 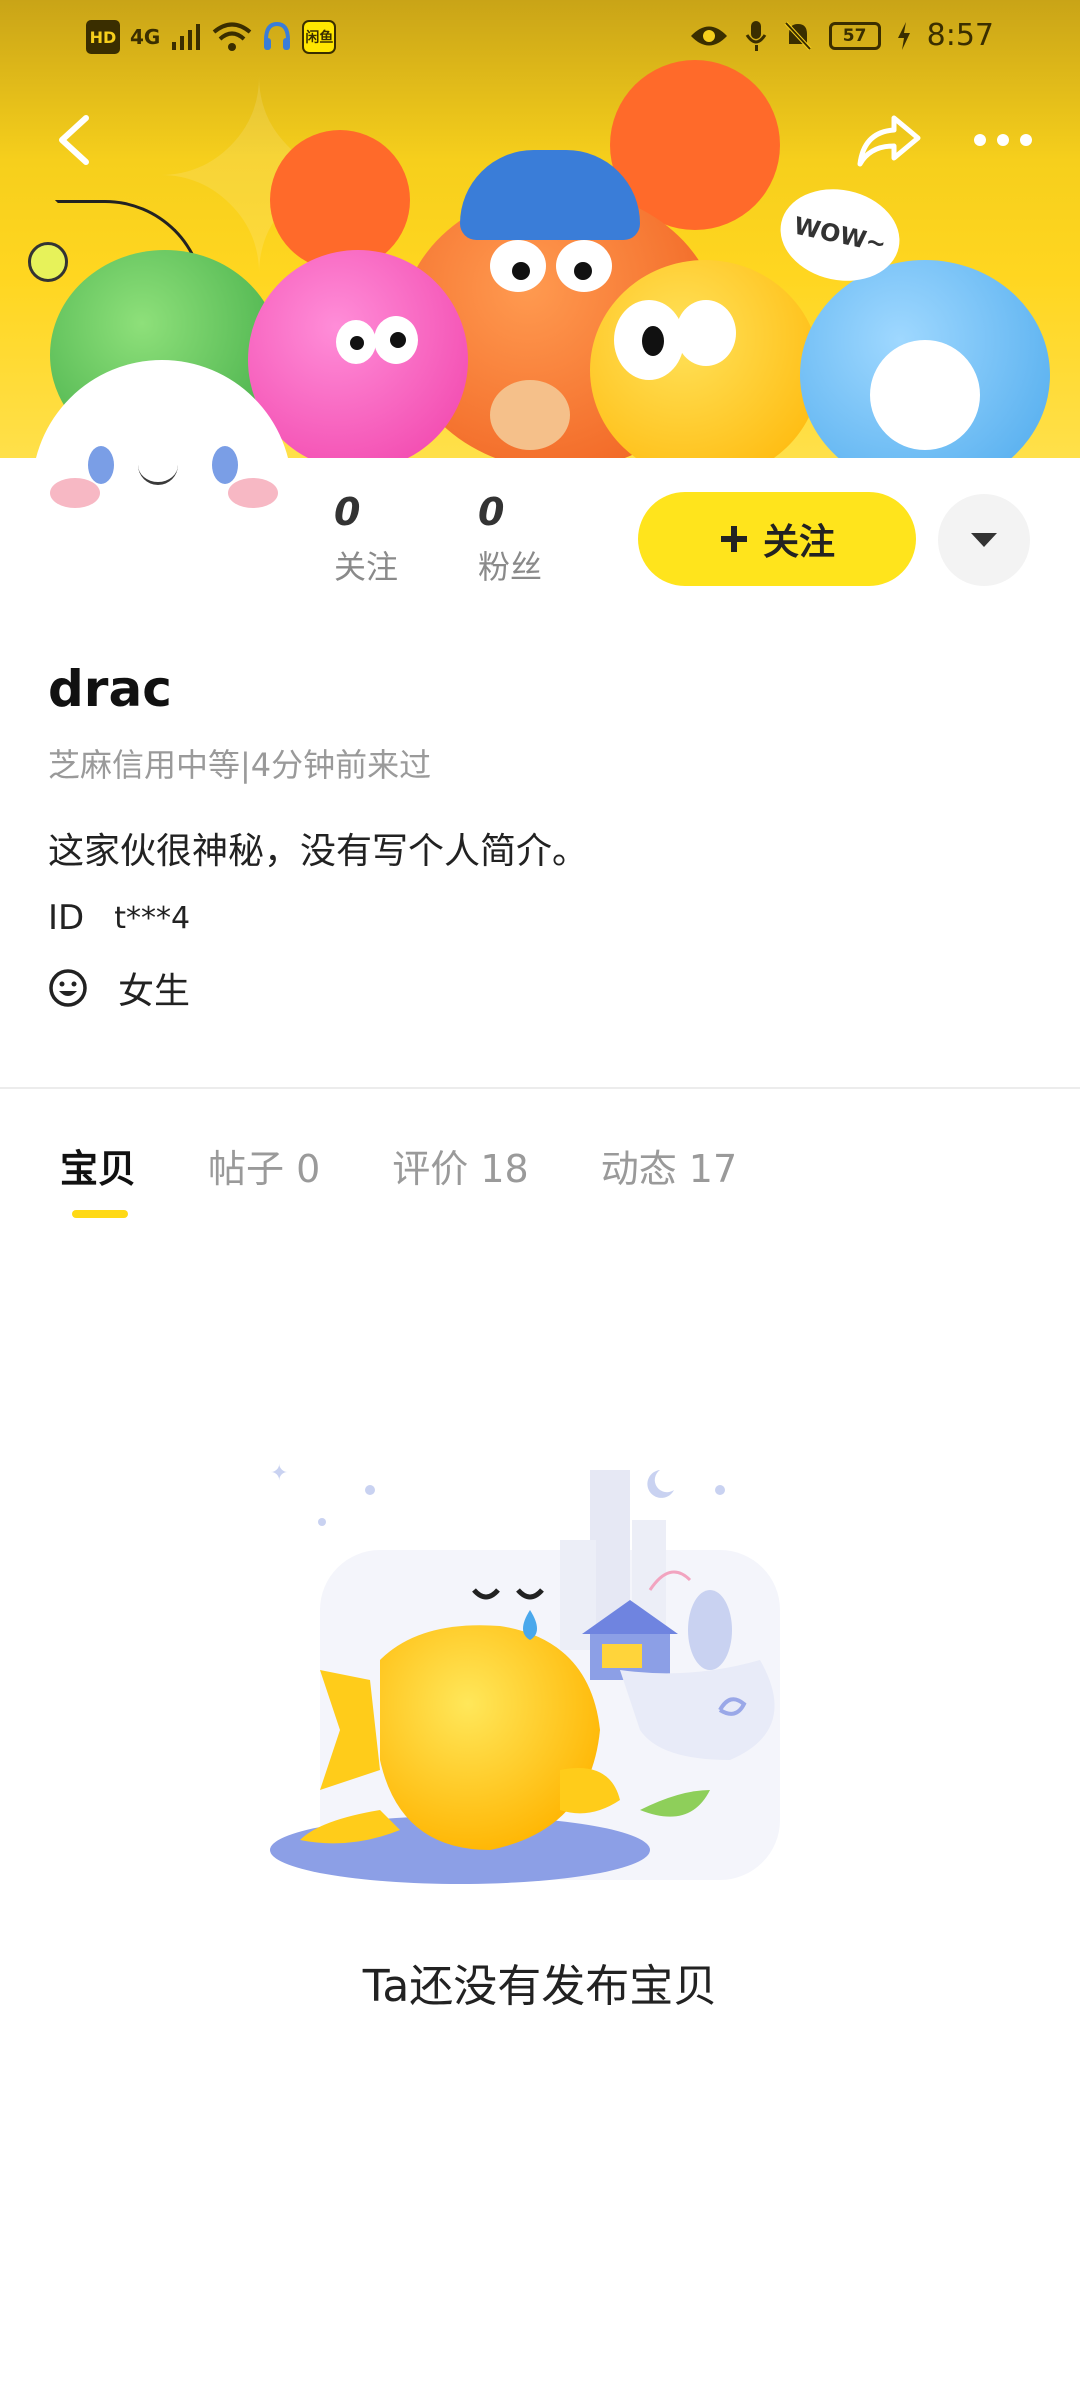 I want to click on status-time: 8:57, so click(x=960, y=35).